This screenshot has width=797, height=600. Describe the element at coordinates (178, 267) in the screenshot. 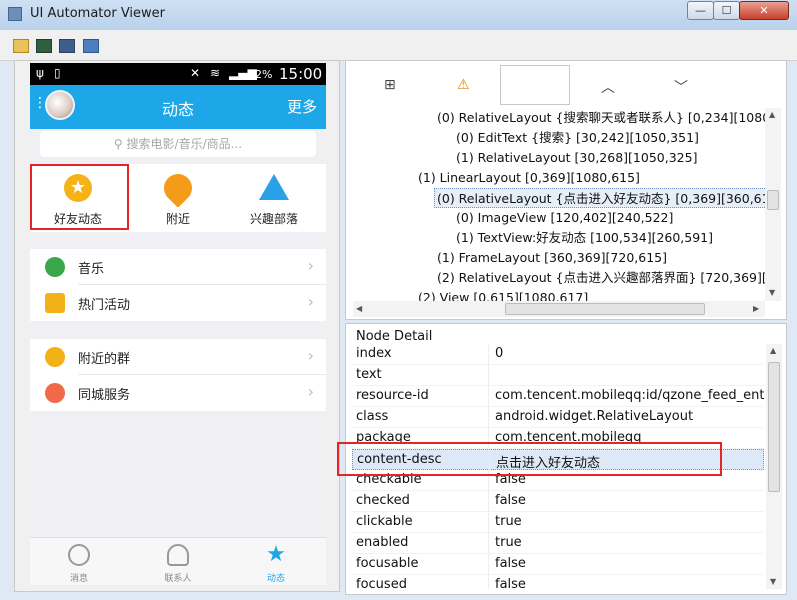

I see `list-item-music: 音乐 ›` at that location.